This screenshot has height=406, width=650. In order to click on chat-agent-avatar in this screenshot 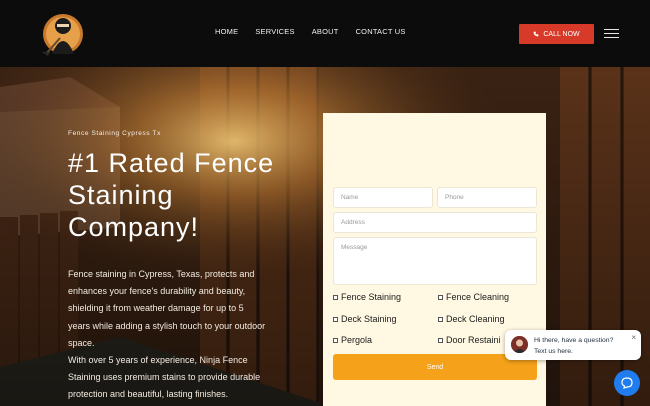, I will do `click(519, 344)`.